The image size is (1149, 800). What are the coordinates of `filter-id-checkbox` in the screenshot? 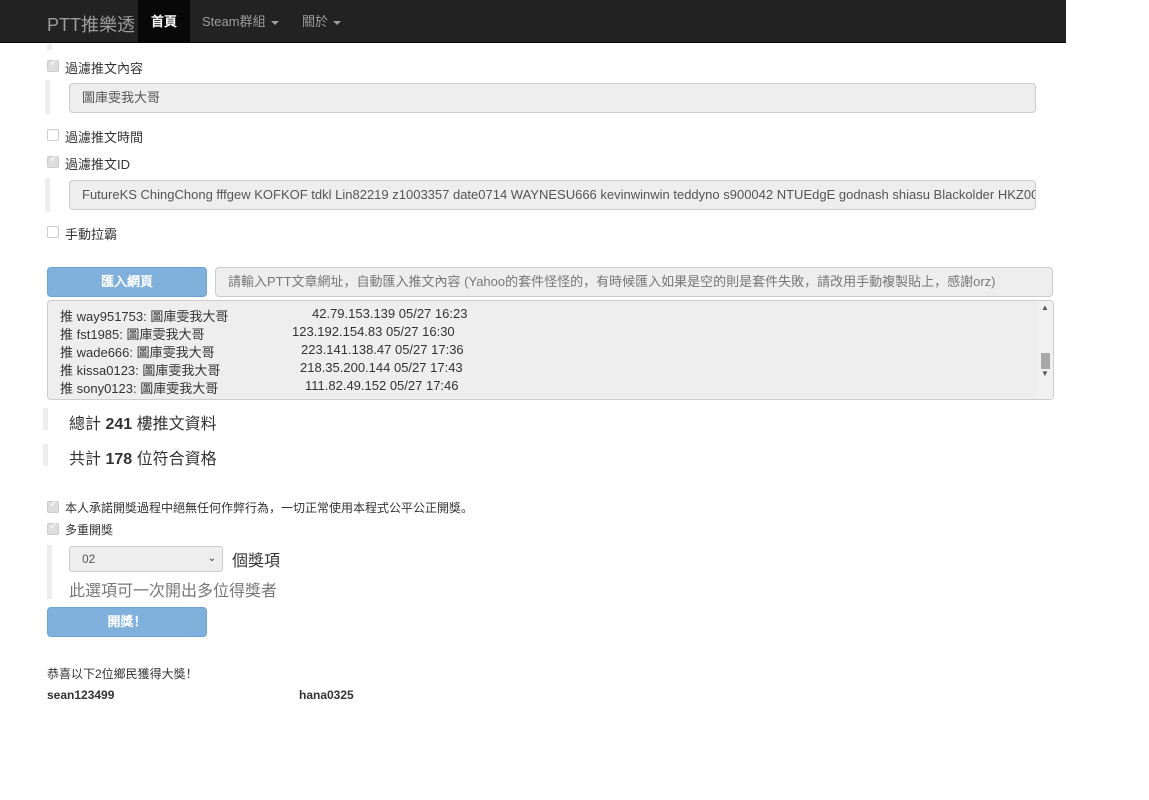 It's located at (53, 161).